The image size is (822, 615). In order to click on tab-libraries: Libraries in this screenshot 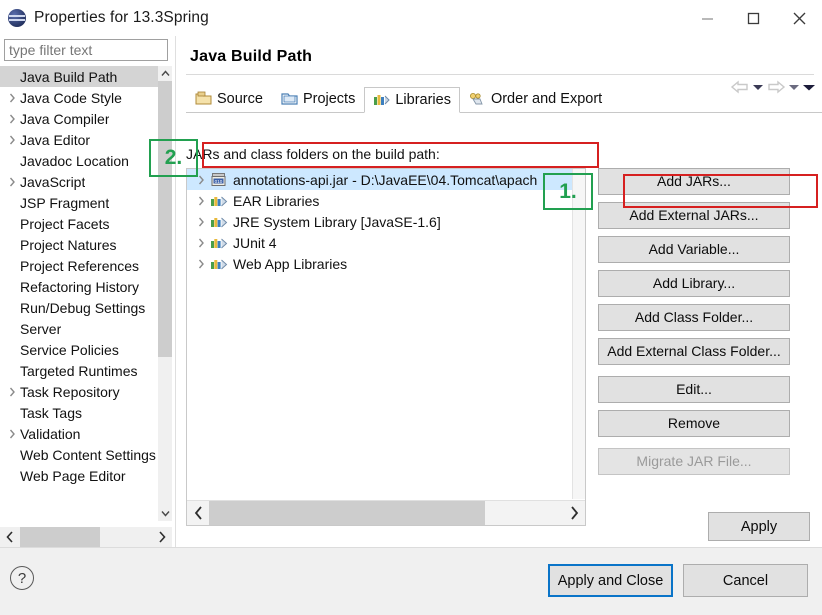, I will do `click(412, 100)`.